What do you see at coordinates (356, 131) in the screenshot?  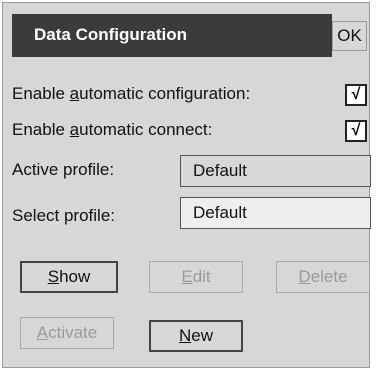 I see `auto-connect-checkbox: √` at bounding box center [356, 131].